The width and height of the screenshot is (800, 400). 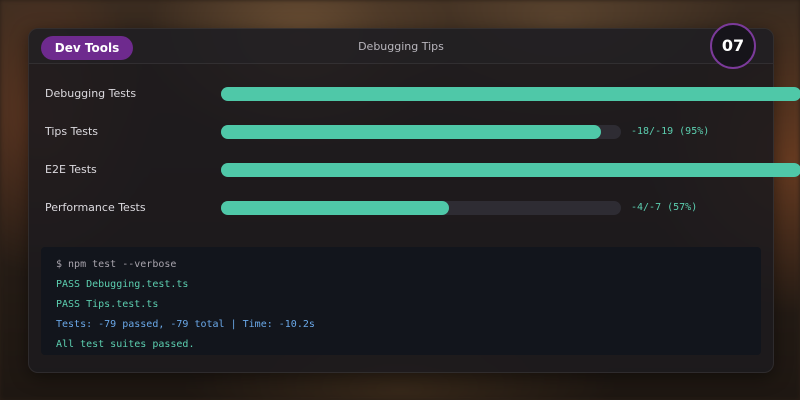 What do you see at coordinates (71, 169) in the screenshot?
I see `test-label: E2E Tests` at bounding box center [71, 169].